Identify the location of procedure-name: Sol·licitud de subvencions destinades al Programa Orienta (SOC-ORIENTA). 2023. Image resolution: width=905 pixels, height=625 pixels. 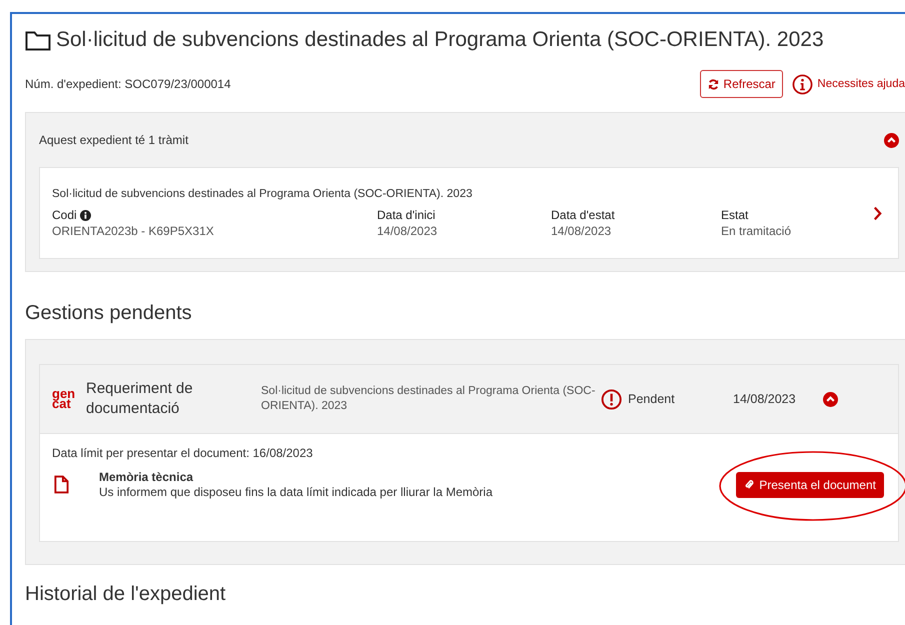
(428, 399).